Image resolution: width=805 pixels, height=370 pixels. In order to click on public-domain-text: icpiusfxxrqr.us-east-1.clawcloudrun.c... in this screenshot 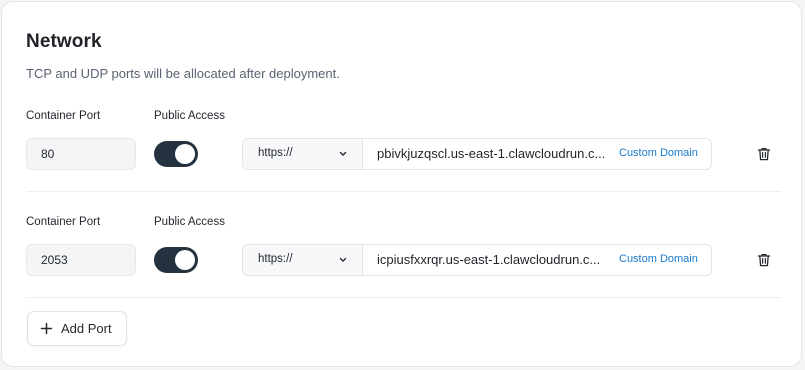, I will do `click(489, 259)`.